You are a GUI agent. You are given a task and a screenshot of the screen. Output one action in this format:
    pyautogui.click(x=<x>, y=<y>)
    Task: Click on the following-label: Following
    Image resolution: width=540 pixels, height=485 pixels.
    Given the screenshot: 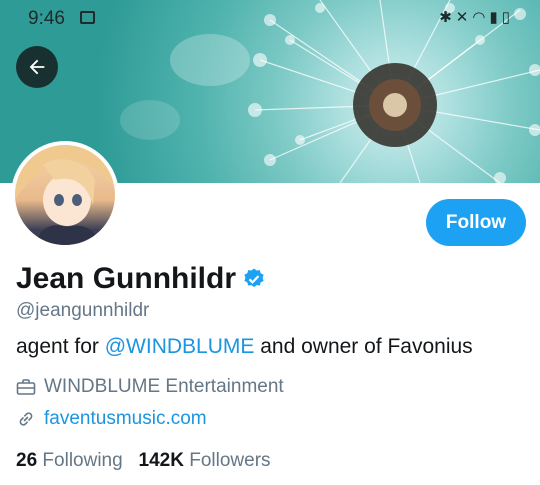 What is the action you would take?
    pyautogui.click(x=82, y=460)
    